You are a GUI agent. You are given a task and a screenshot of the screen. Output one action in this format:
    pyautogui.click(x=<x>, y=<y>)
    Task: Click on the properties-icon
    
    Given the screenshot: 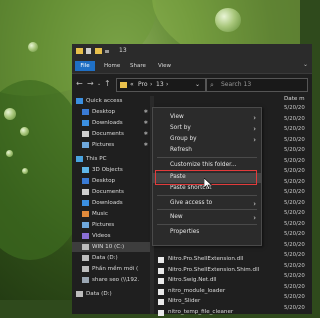 What is the action you would take?
    pyautogui.click(x=88, y=51)
    